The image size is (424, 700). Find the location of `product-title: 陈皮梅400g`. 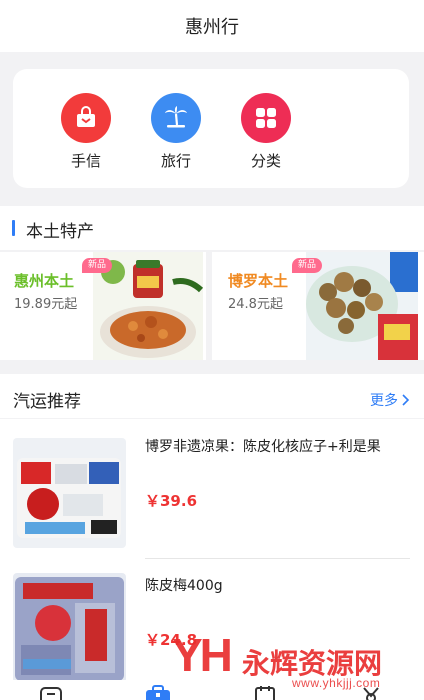

product-title: 陈皮梅400g is located at coordinates (184, 586).